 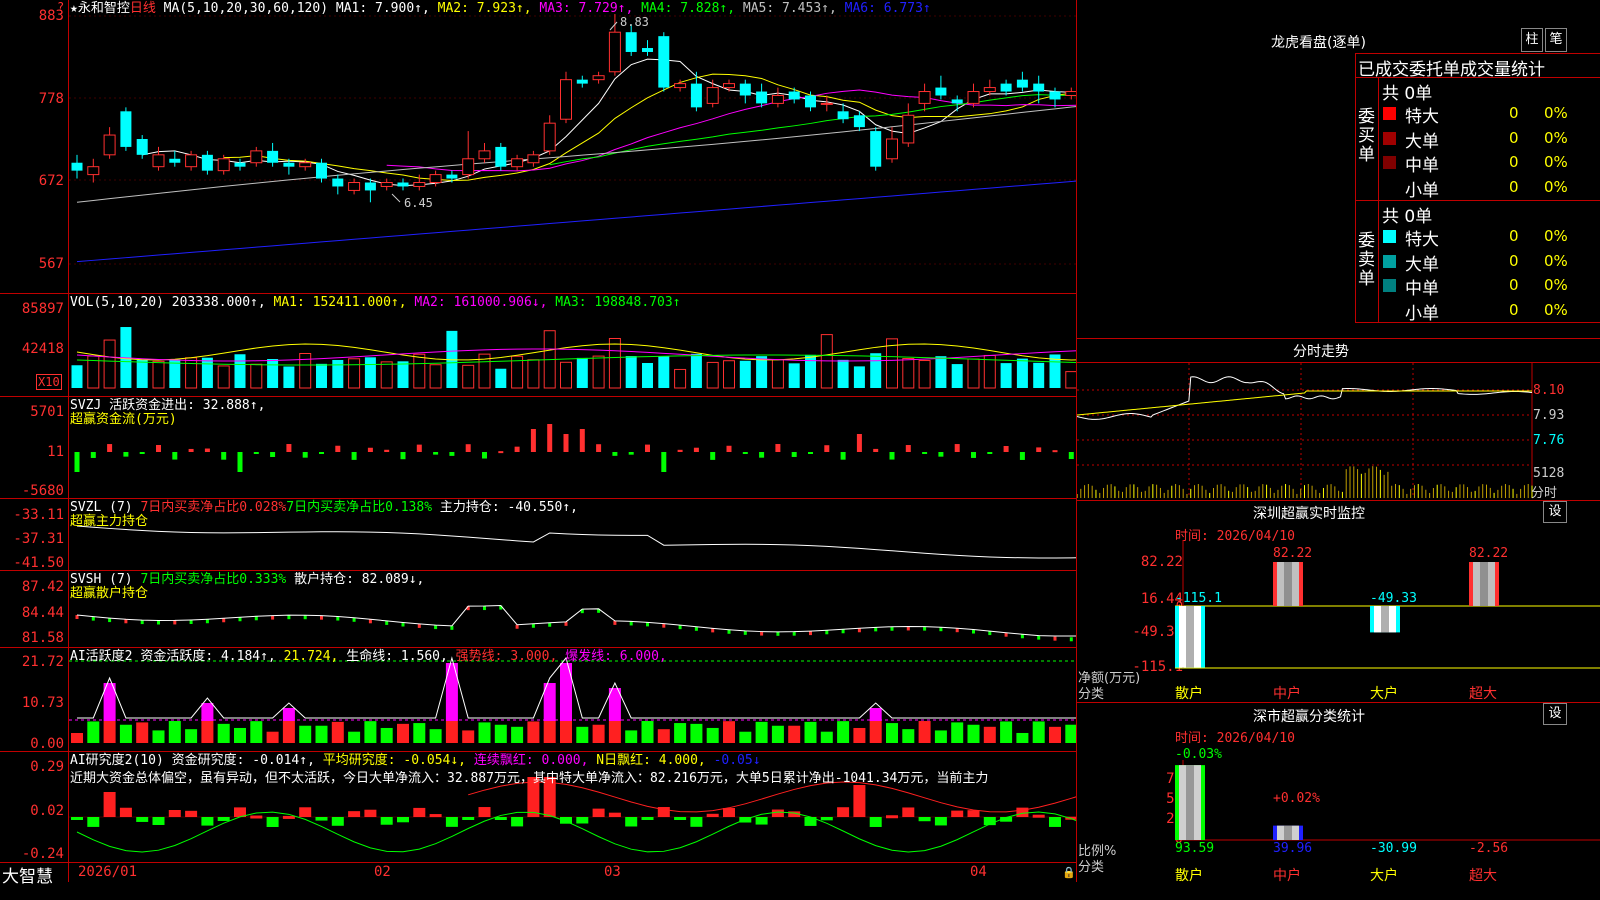 What do you see at coordinates (42, 491) in the screenshot?
I see `y-tick: -5680` at bounding box center [42, 491].